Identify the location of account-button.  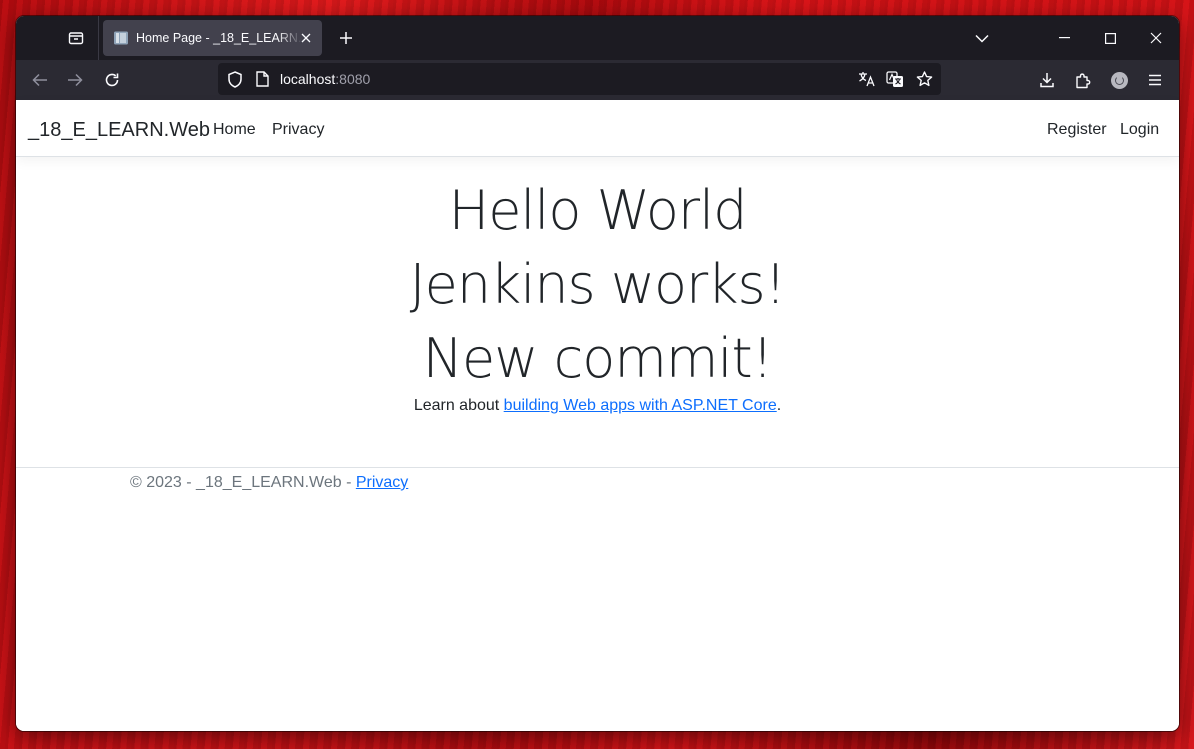
(1119, 80).